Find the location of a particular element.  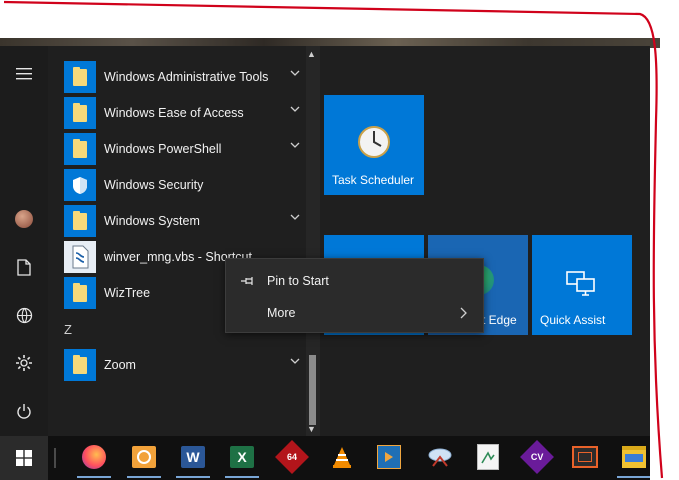

list-item: Windows PowerShell is located at coordinates (185, 149).